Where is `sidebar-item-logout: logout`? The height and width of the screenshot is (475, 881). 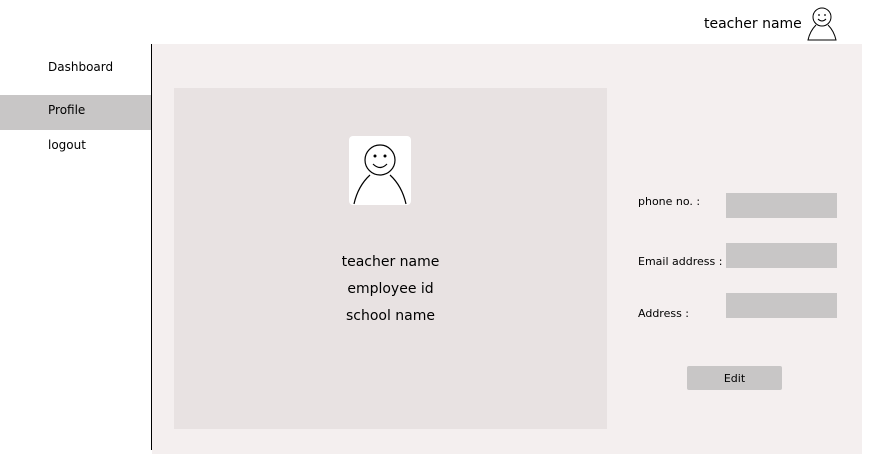 sidebar-item-logout: logout is located at coordinates (75, 147).